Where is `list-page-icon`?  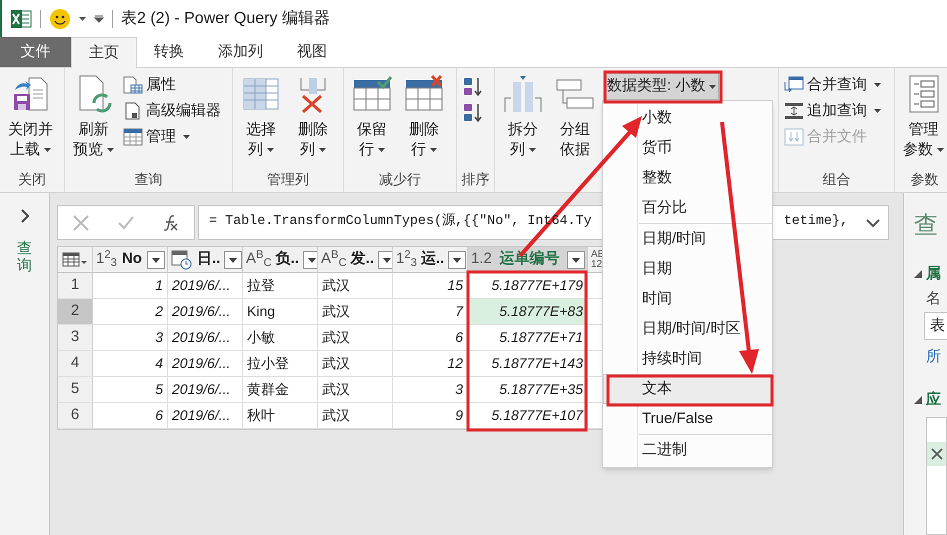 list-page-icon is located at coordinates (133, 85).